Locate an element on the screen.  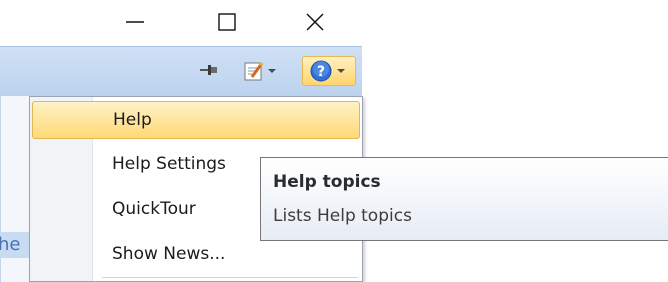
tooltip-title: Help topics is located at coordinates (327, 182).